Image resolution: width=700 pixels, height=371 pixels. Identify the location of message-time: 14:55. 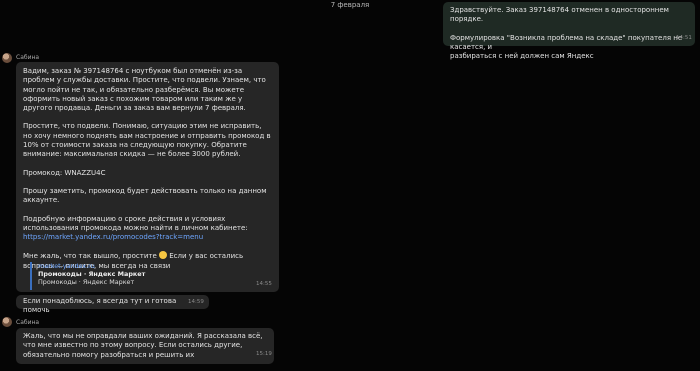
(264, 284).